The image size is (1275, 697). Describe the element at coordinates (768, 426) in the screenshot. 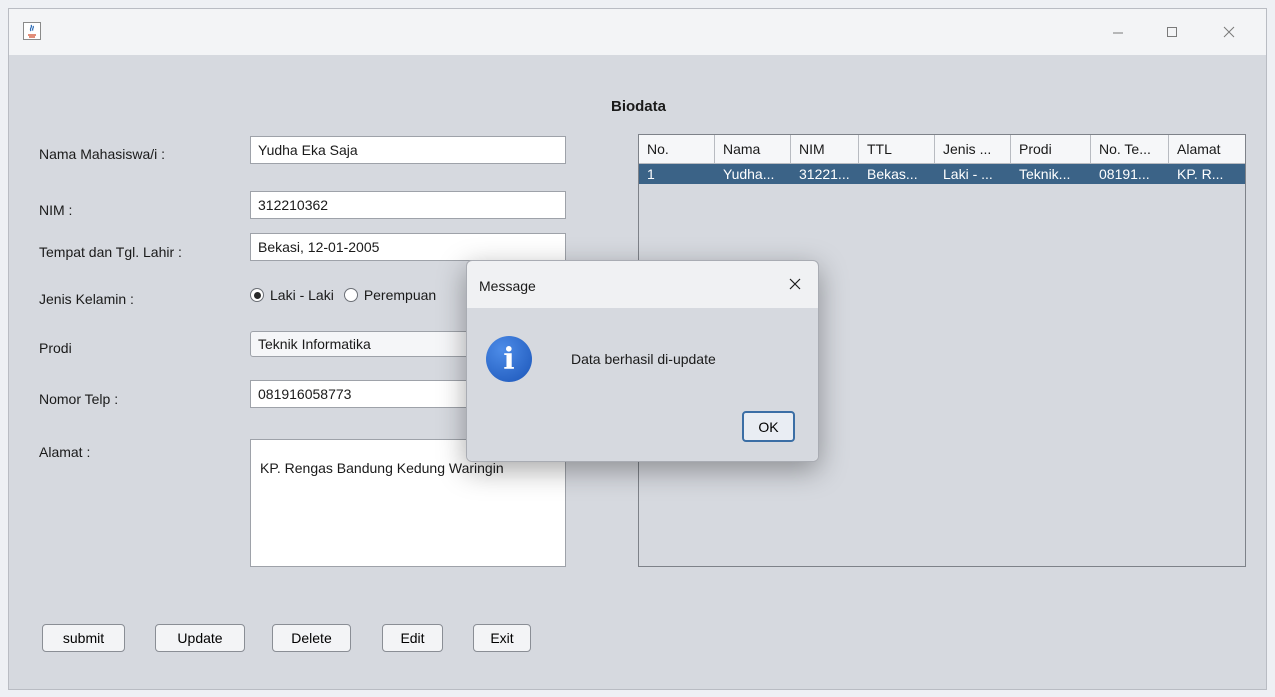

I see `ok-button: OK` at that location.